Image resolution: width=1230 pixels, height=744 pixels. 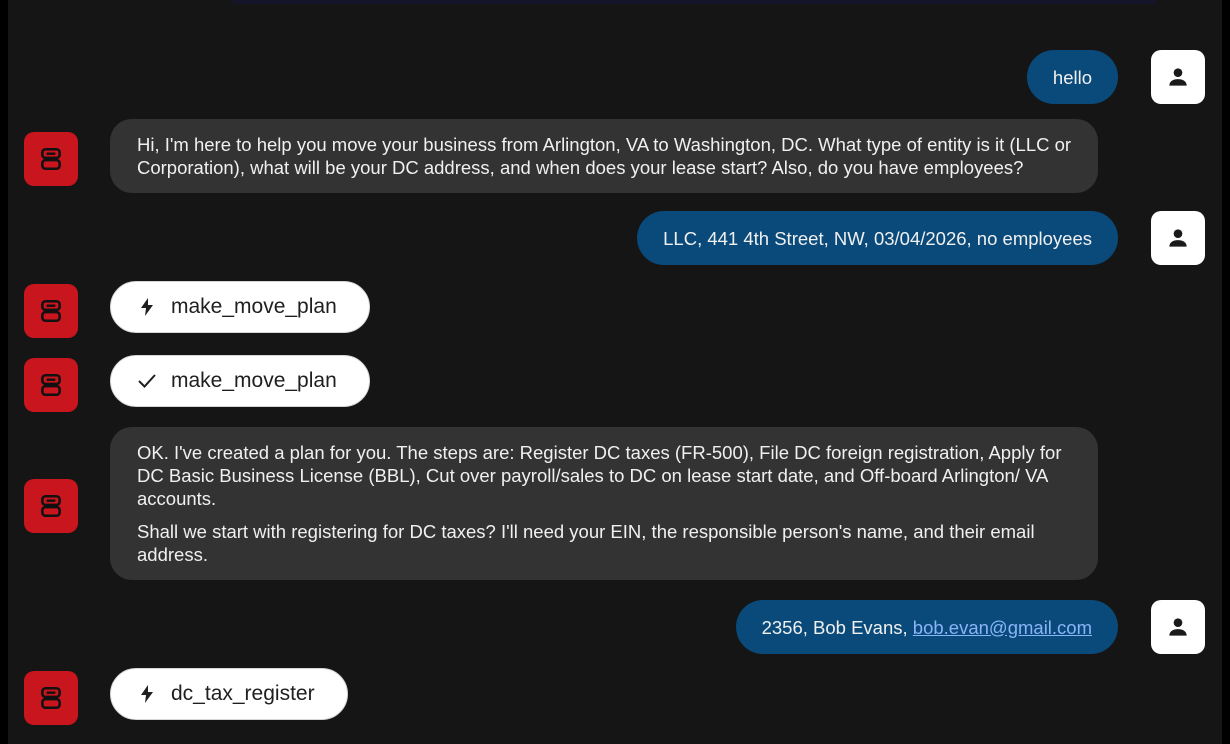 I want to click on tool-result-chip: make_move_plan, so click(x=240, y=381).